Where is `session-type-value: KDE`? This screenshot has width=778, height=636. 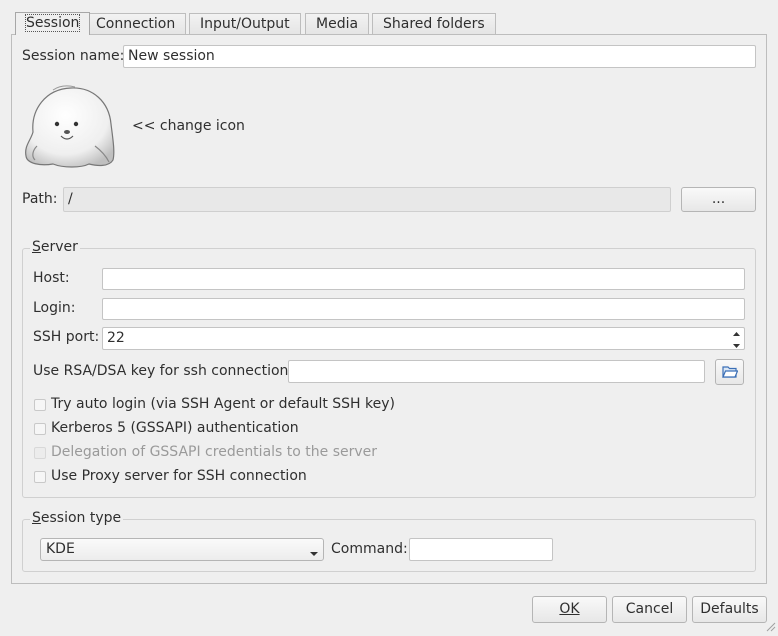
session-type-value: KDE is located at coordinates (60, 549).